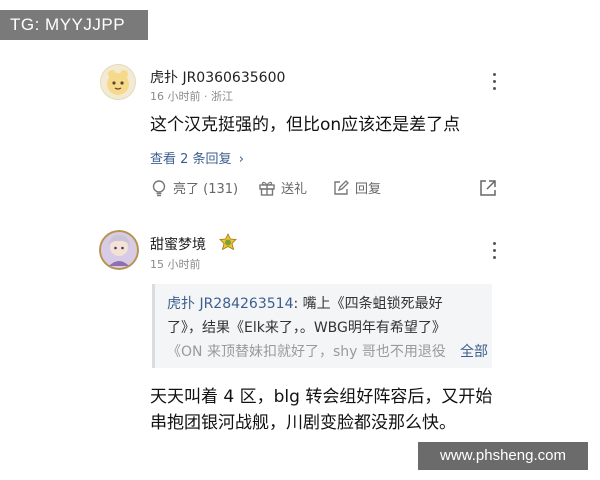  What do you see at coordinates (178, 244) in the screenshot?
I see `comment-username: 甜蜜梦境` at bounding box center [178, 244].